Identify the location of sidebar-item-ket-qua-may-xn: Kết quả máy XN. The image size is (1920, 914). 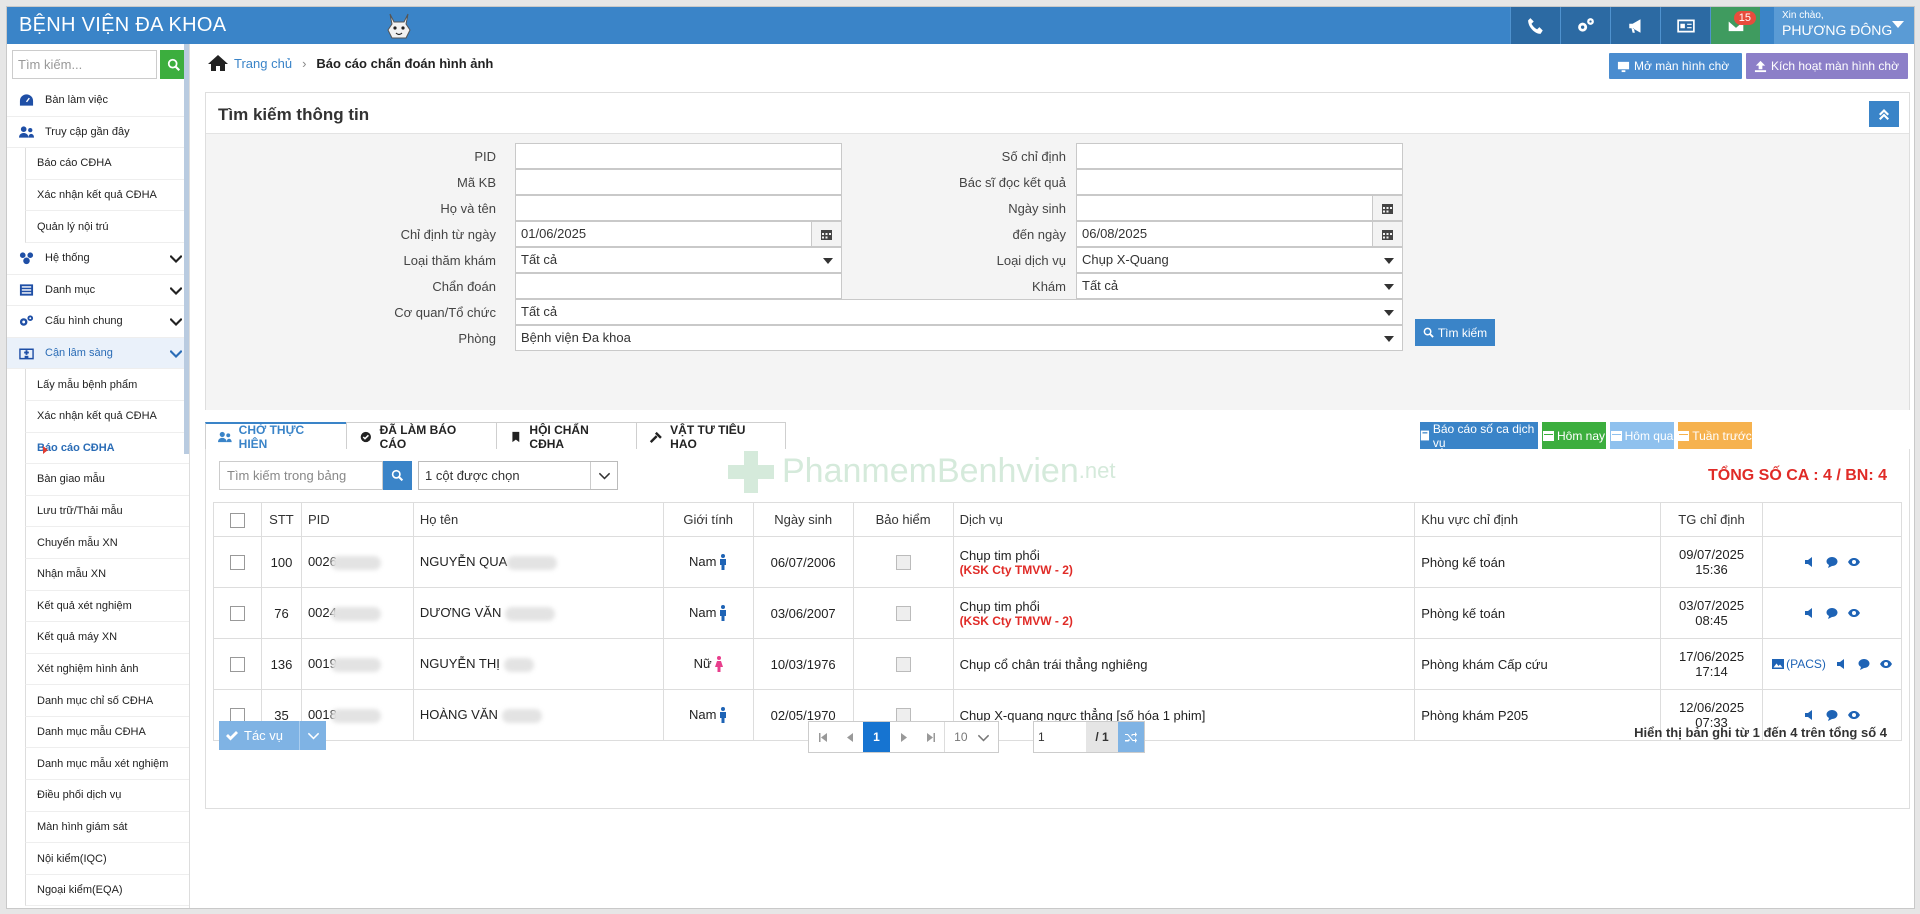
(107, 638).